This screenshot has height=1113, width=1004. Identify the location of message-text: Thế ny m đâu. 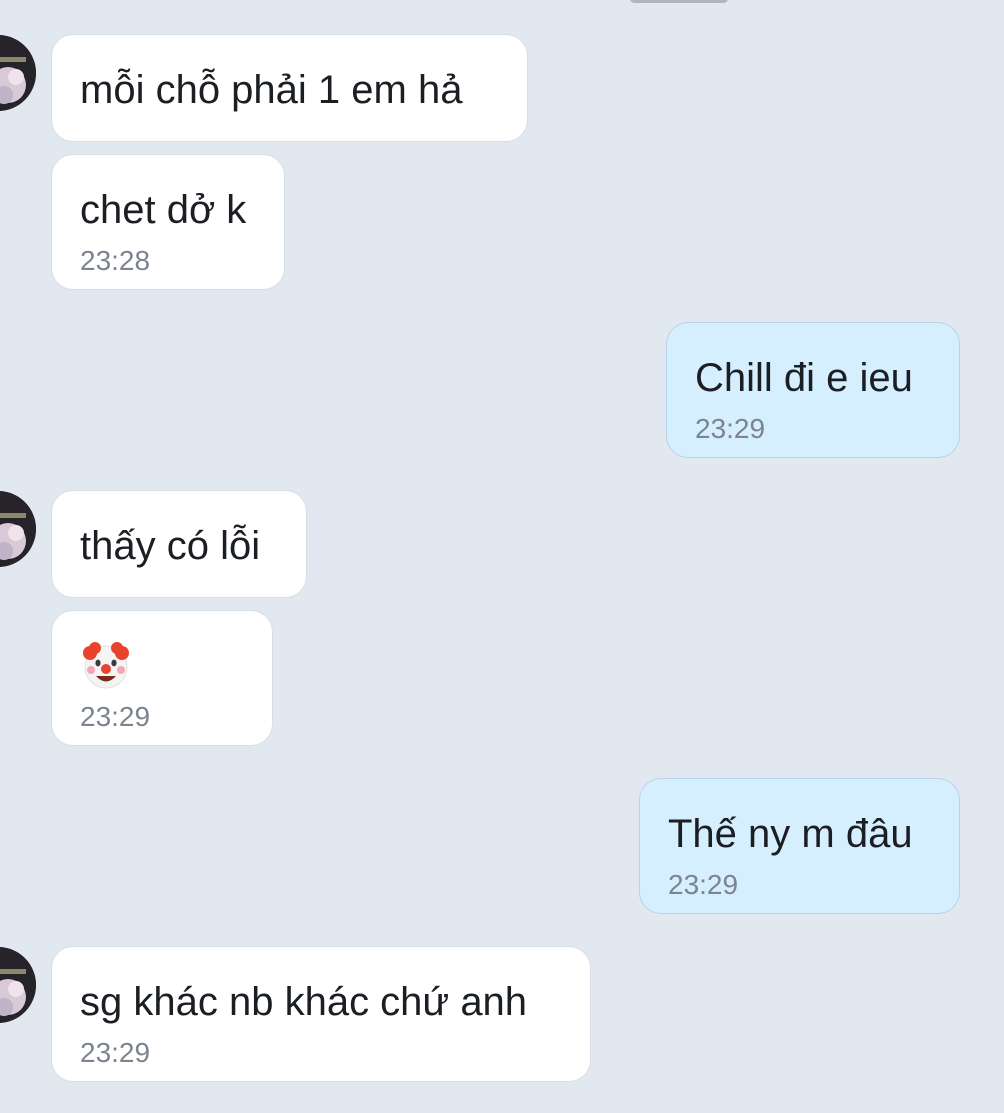
(790, 834).